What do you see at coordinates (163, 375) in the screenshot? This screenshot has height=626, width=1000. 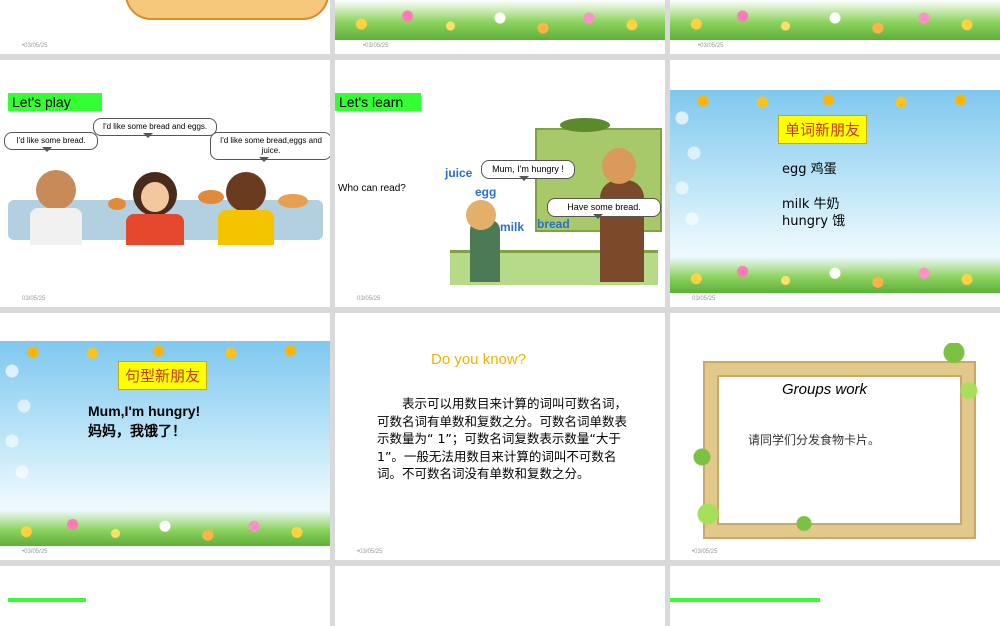 I see `slide-heading: 句型新朋友` at bounding box center [163, 375].